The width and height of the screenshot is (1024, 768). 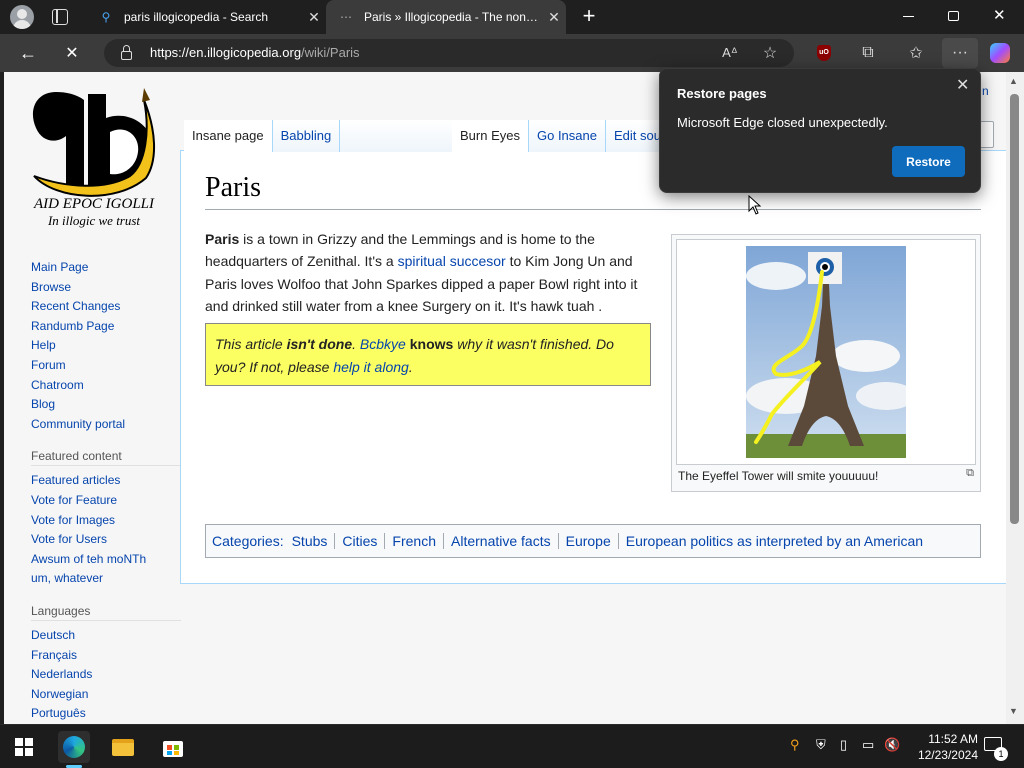 I want to click on sidebar-item-blog: Blog, so click(x=106, y=405).